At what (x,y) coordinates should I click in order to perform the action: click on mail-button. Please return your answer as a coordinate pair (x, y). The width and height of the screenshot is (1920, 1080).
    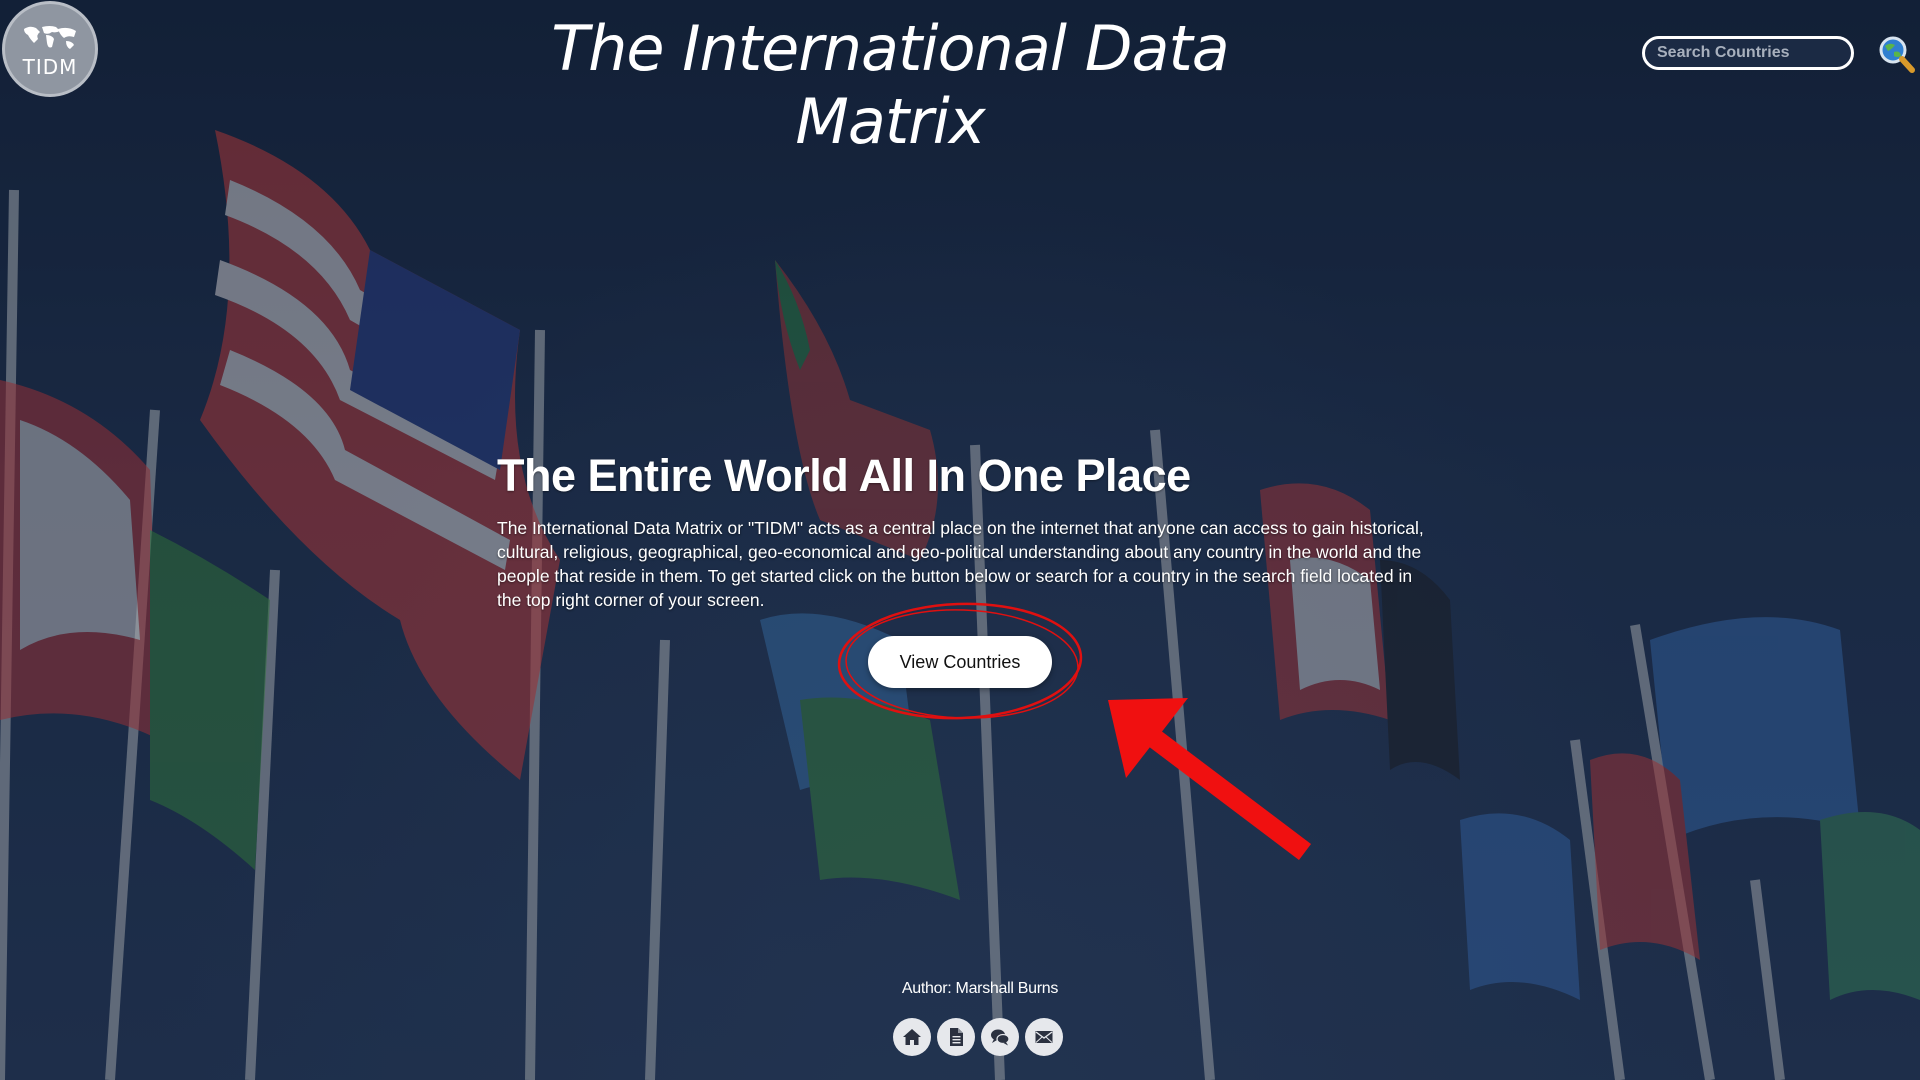
    Looking at the image, I should click on (1044, 1037).